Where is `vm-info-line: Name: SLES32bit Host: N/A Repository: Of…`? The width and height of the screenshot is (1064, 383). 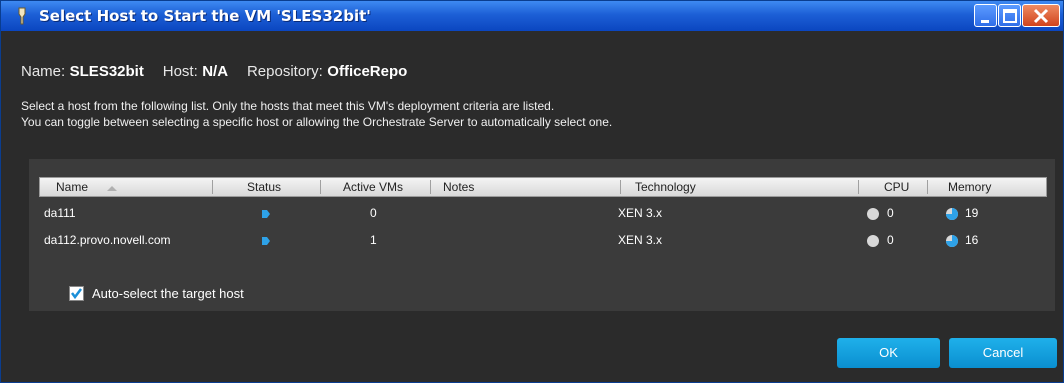 vm-info-line: Name: SLES32bit Host: N/A Repository: Of… is located at coordinates (214, 71).